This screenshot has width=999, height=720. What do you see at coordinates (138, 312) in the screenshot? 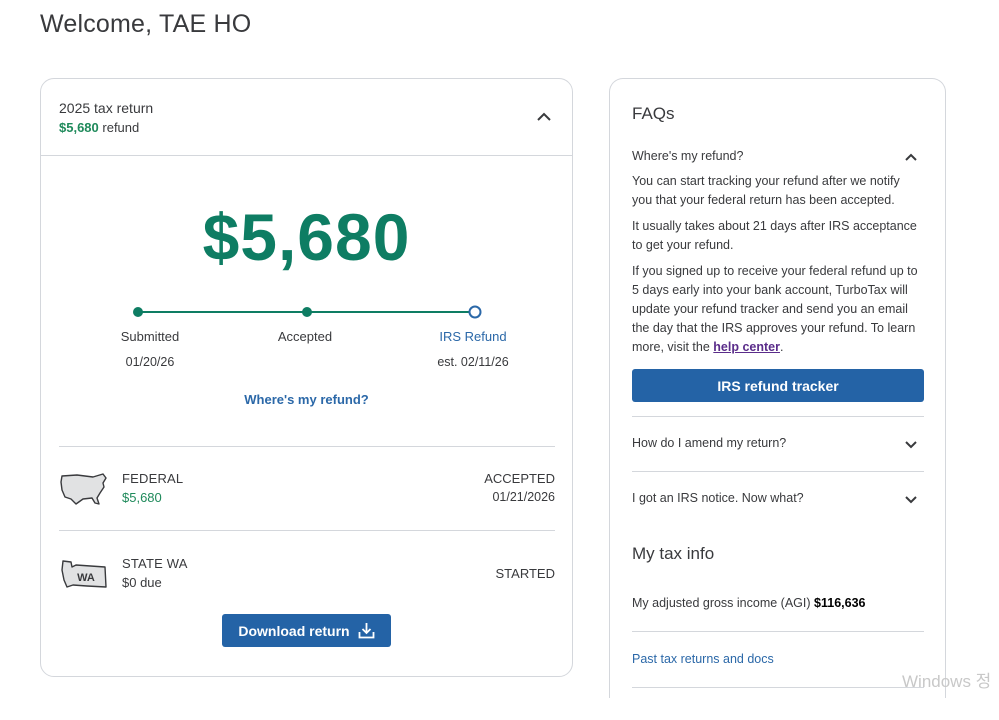
I see `step-submitted-dot` at bounding box center [138, 312].